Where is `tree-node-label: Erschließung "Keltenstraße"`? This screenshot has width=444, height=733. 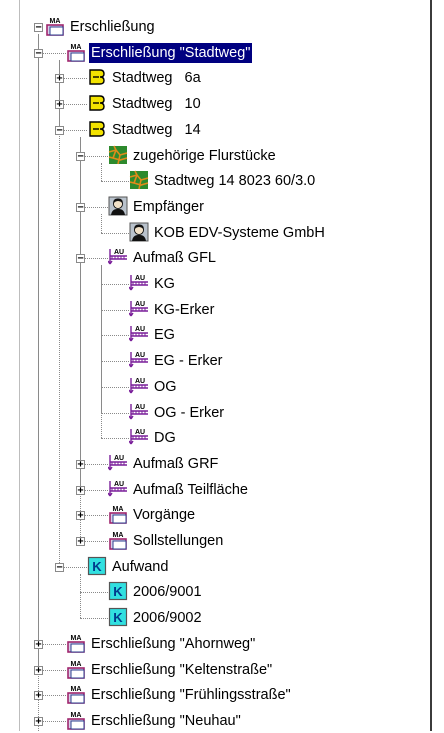 tree-node-label: Erschließung "Keltenstraße" is located at coordinates (181, 670).